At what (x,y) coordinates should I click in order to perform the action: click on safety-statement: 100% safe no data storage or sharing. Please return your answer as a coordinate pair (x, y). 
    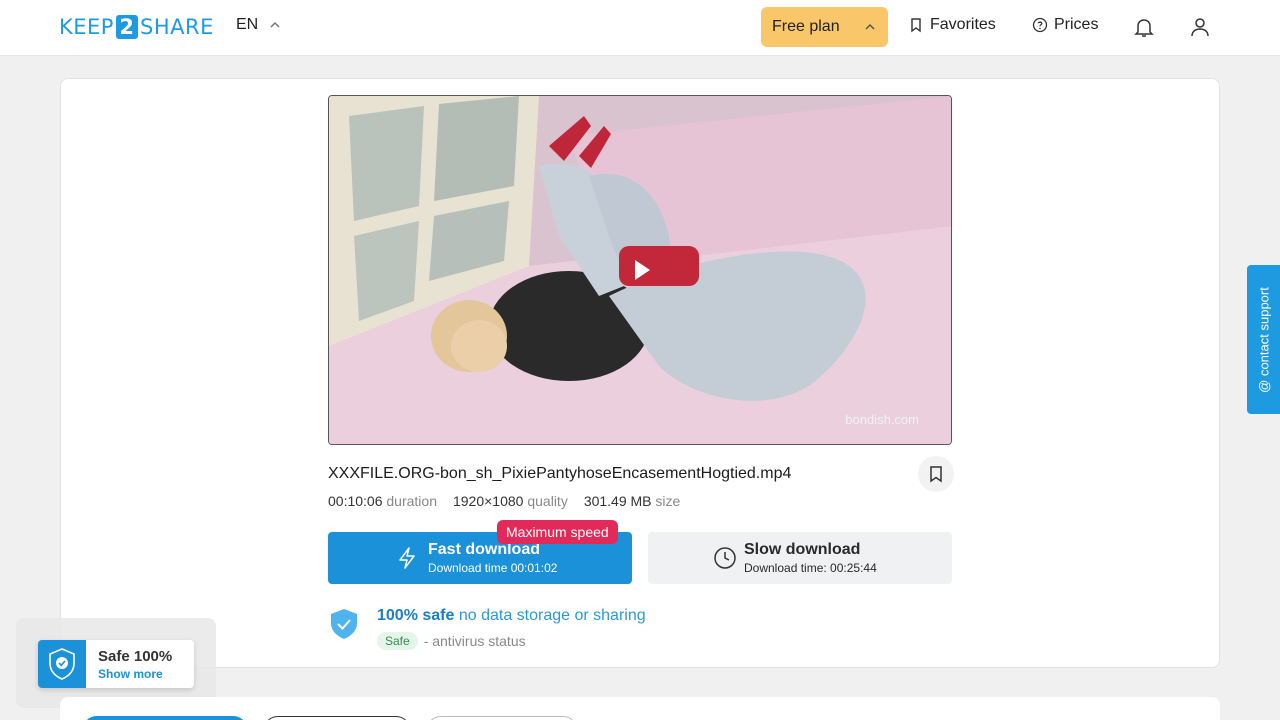
    Looking at the image, I should click on (511, 616).